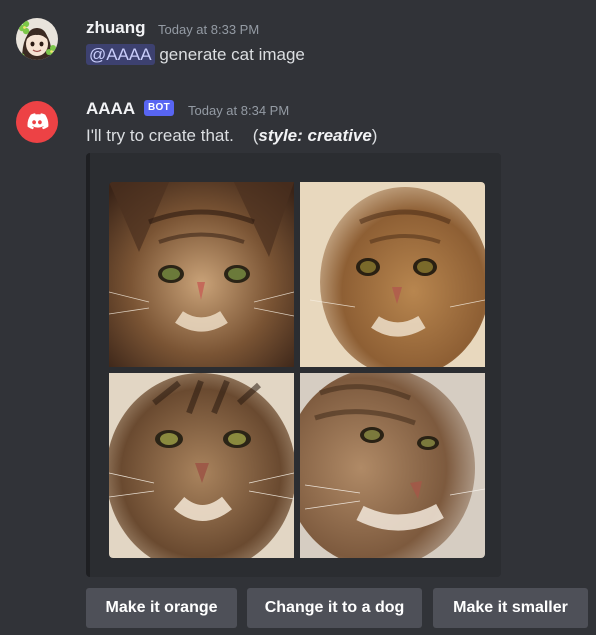 The width and height of the screenshot is (596, 635). I want to click on message-text: generate cat image, so click(229, 54).